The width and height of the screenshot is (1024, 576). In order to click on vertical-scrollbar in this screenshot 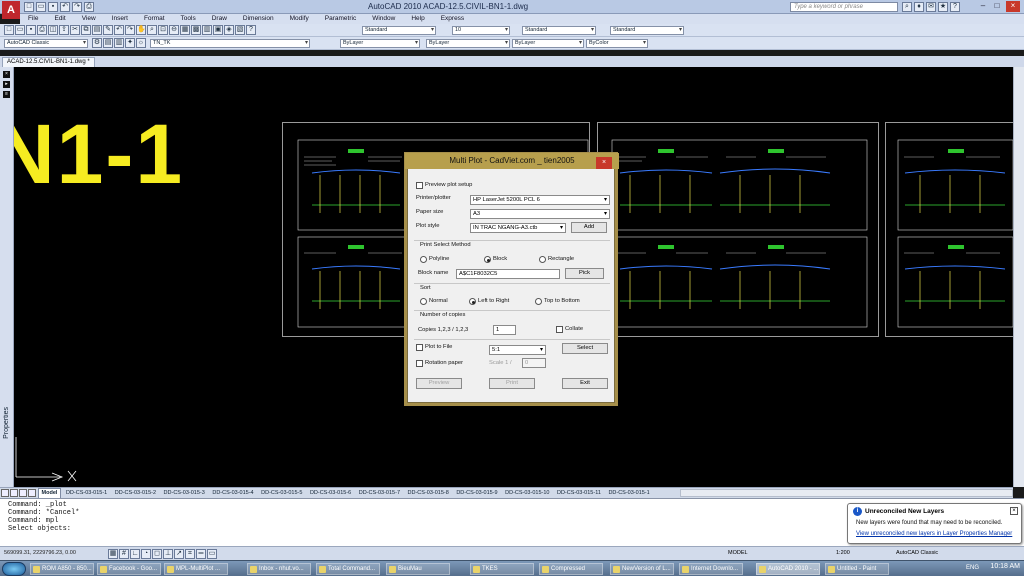, I will do `click(1018, 277)`.